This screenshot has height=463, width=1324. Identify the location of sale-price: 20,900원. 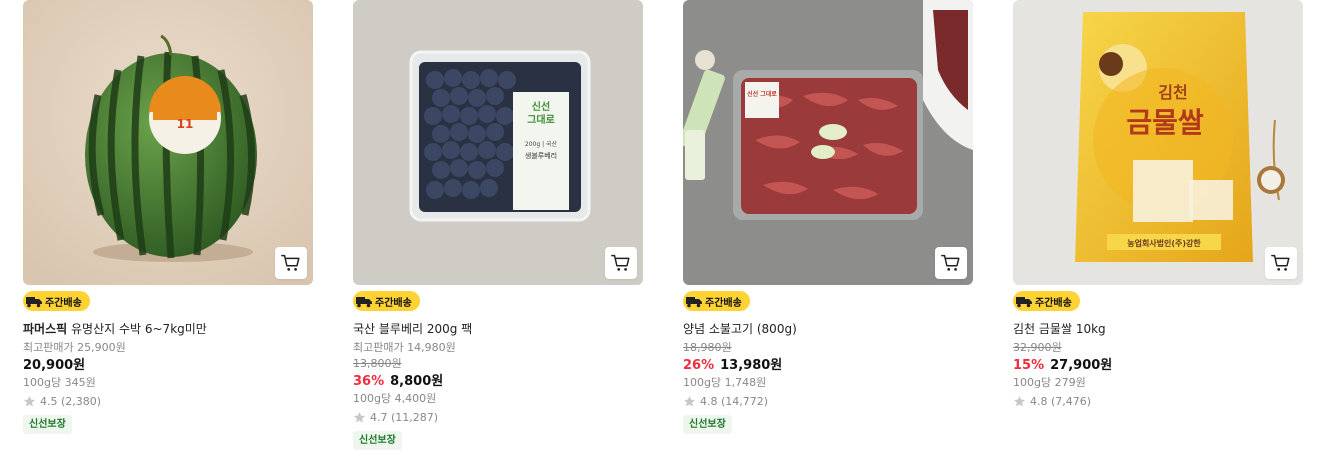
(168, 365).